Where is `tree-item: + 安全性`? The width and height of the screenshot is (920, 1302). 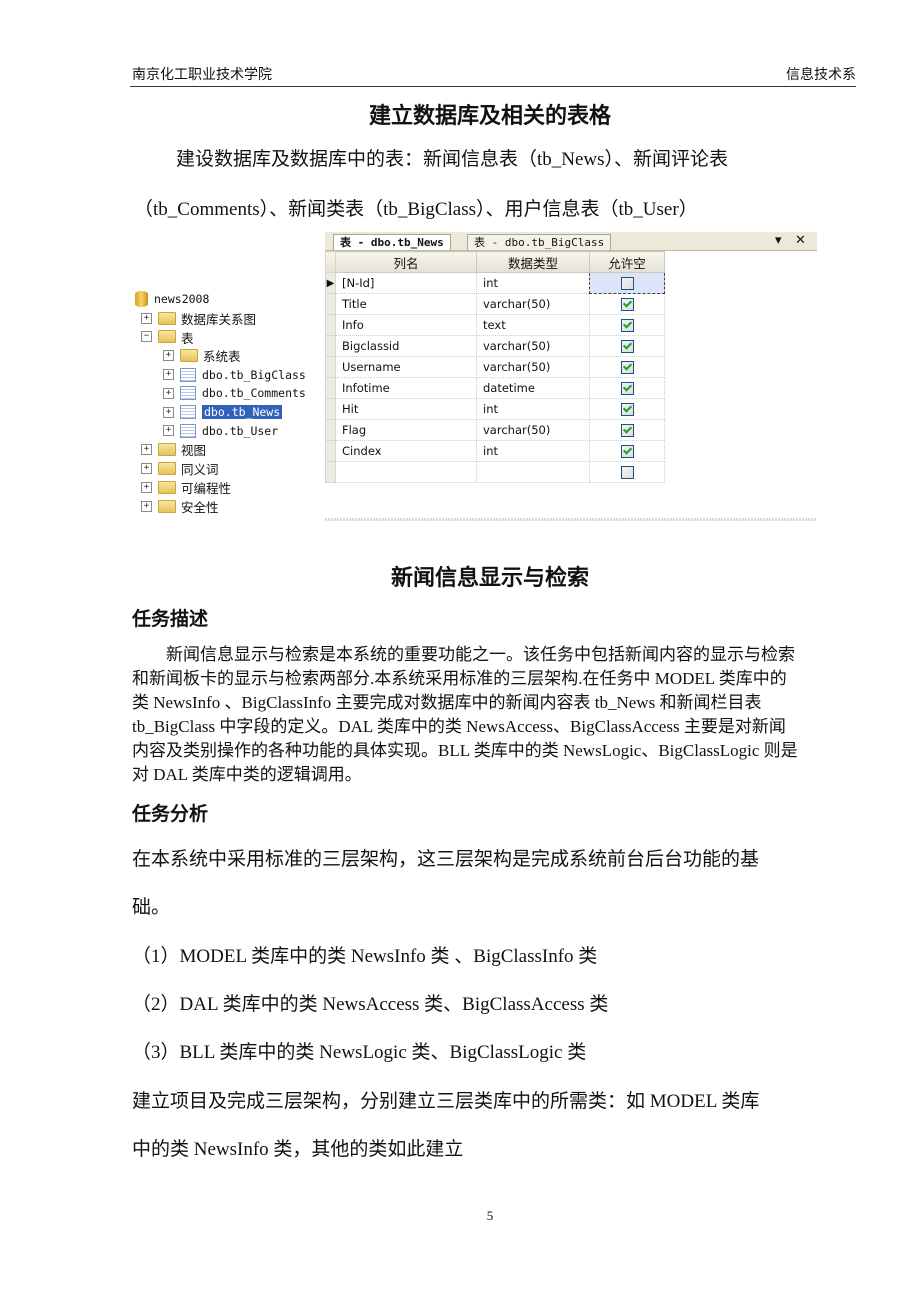
tree-item: + 安全性 is located at coordinates (230, 506).